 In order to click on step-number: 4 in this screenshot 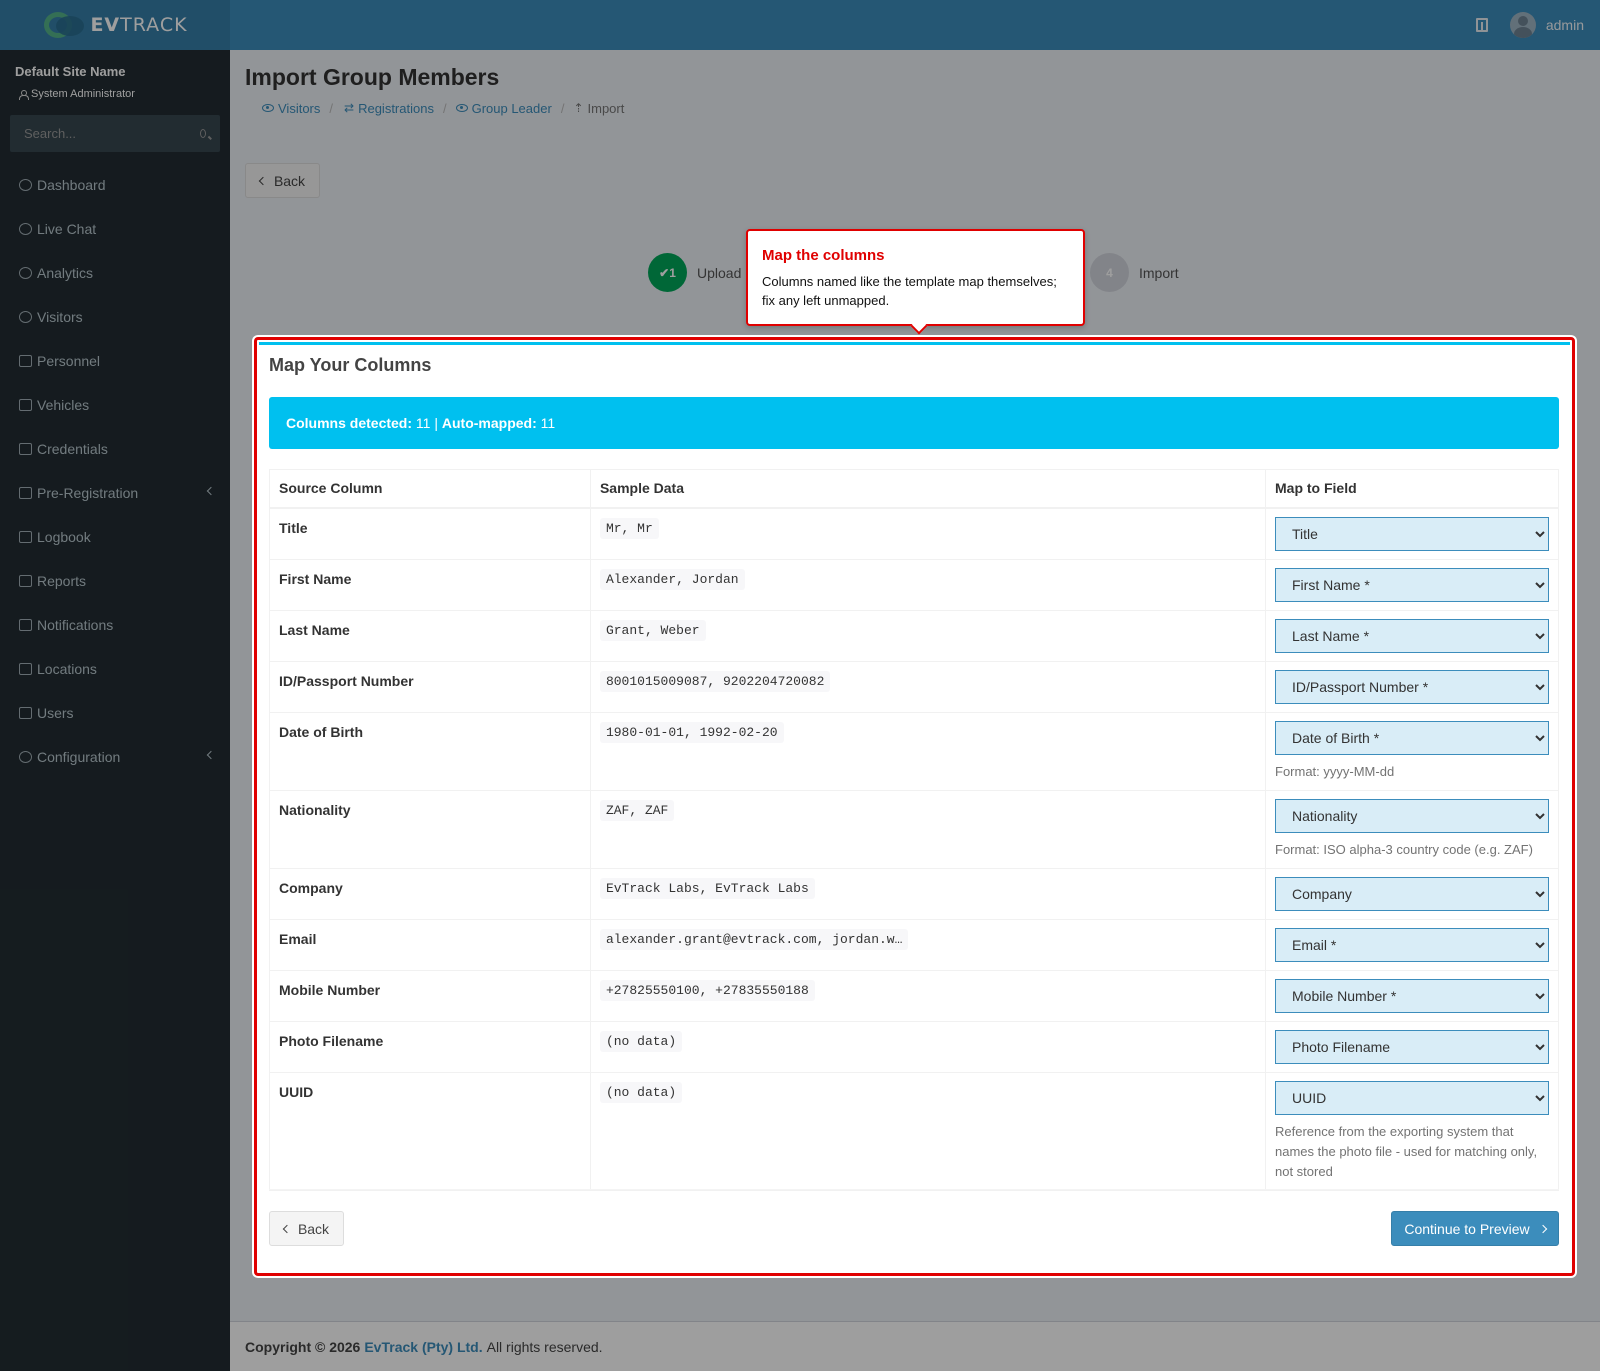, I will do `click(1109, 272)`.